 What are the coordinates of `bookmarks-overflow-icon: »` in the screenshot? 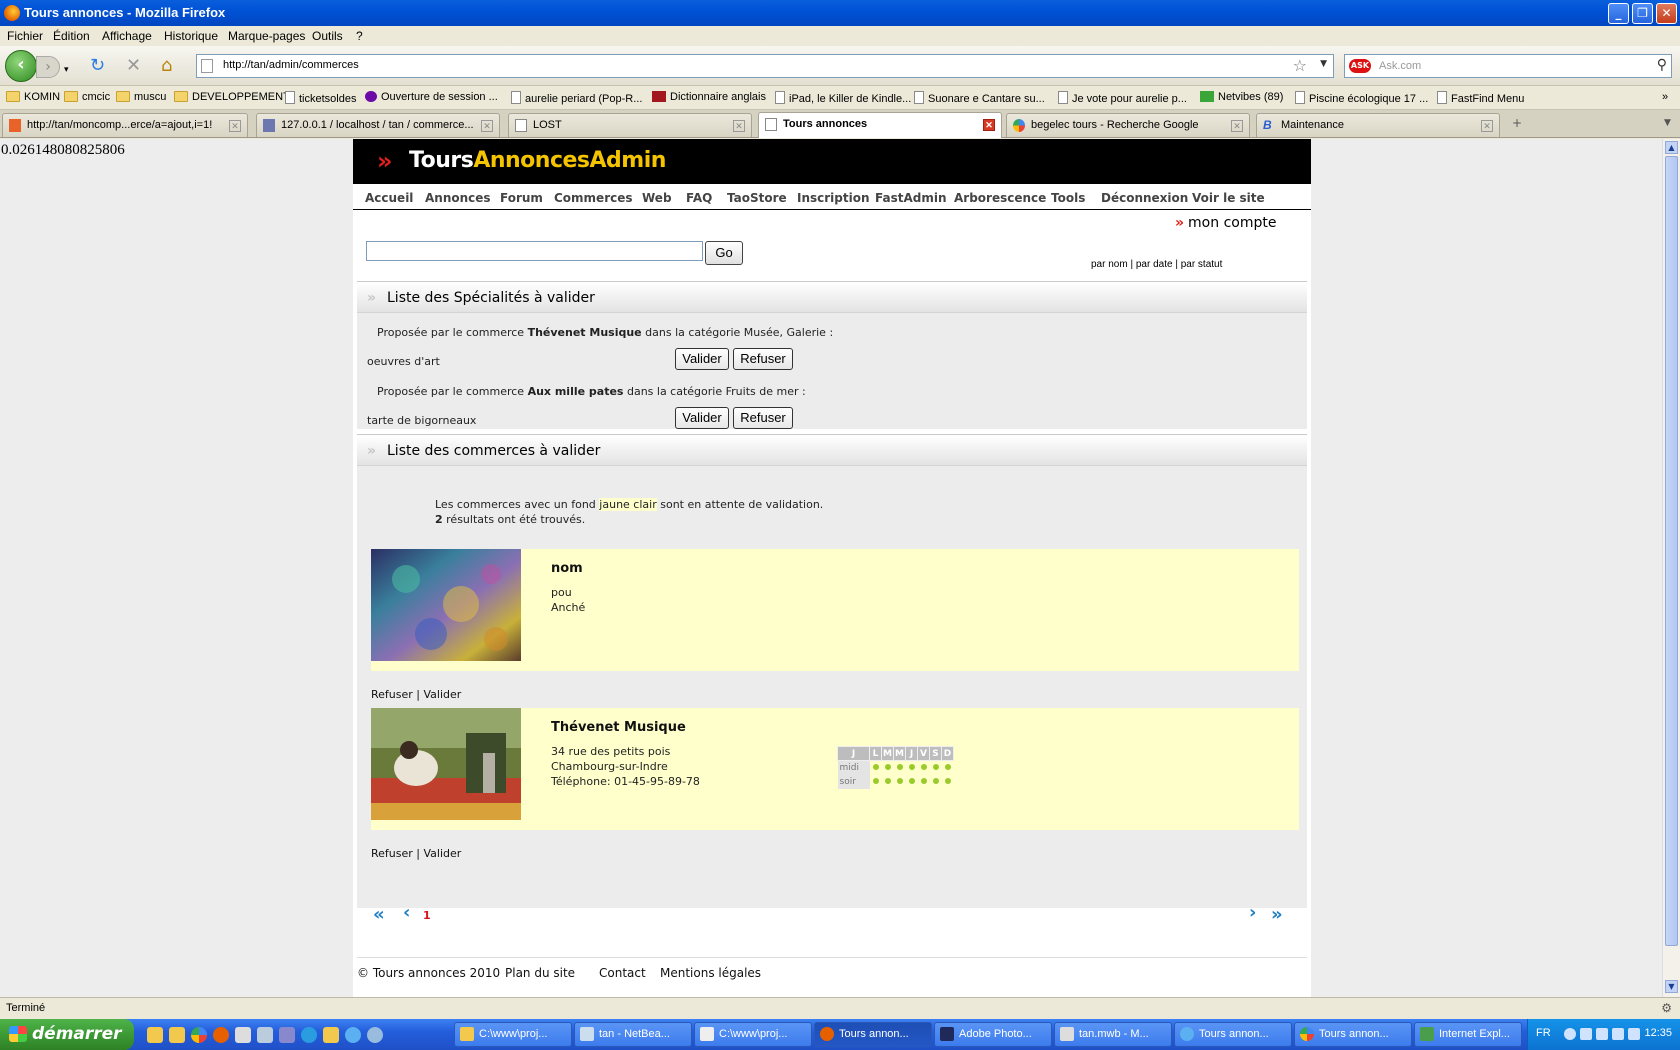 It's located at (1665, 97).